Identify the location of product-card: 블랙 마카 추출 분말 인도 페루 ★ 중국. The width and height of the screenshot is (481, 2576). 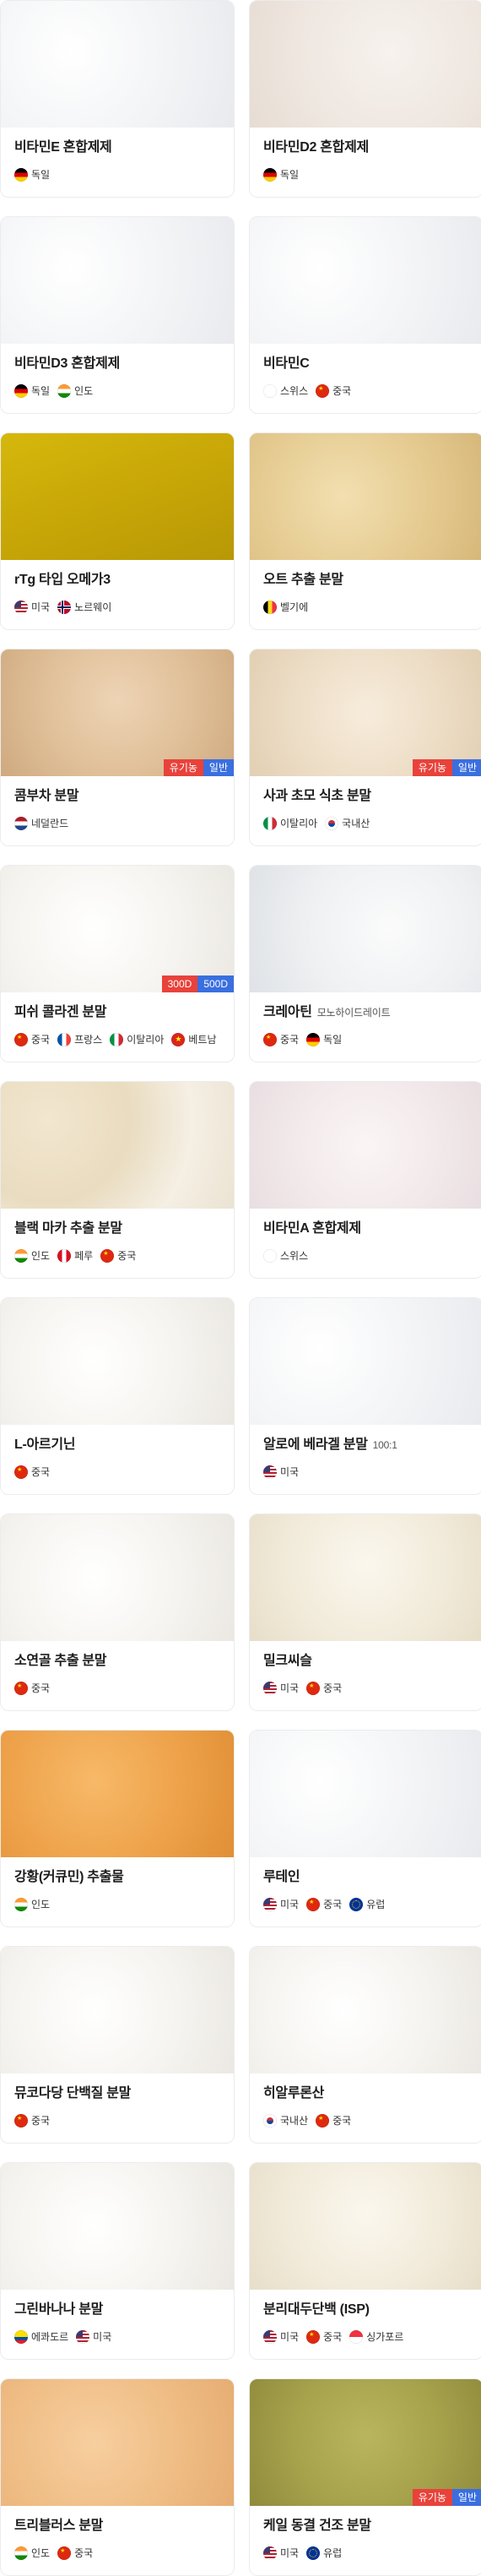
(117, 1180).